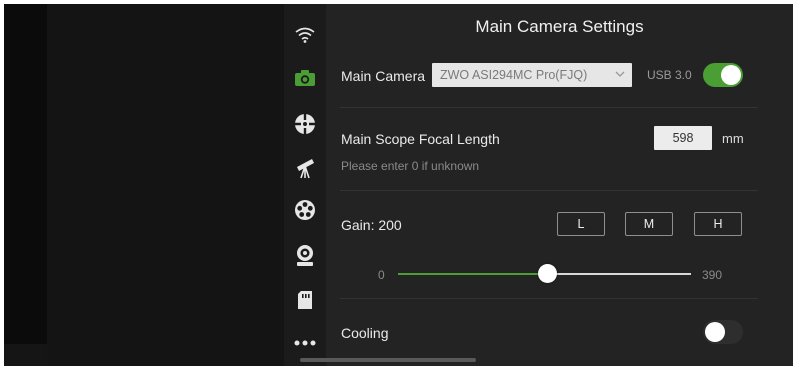  I want to click on gain-slider-track, so click(619, 274).